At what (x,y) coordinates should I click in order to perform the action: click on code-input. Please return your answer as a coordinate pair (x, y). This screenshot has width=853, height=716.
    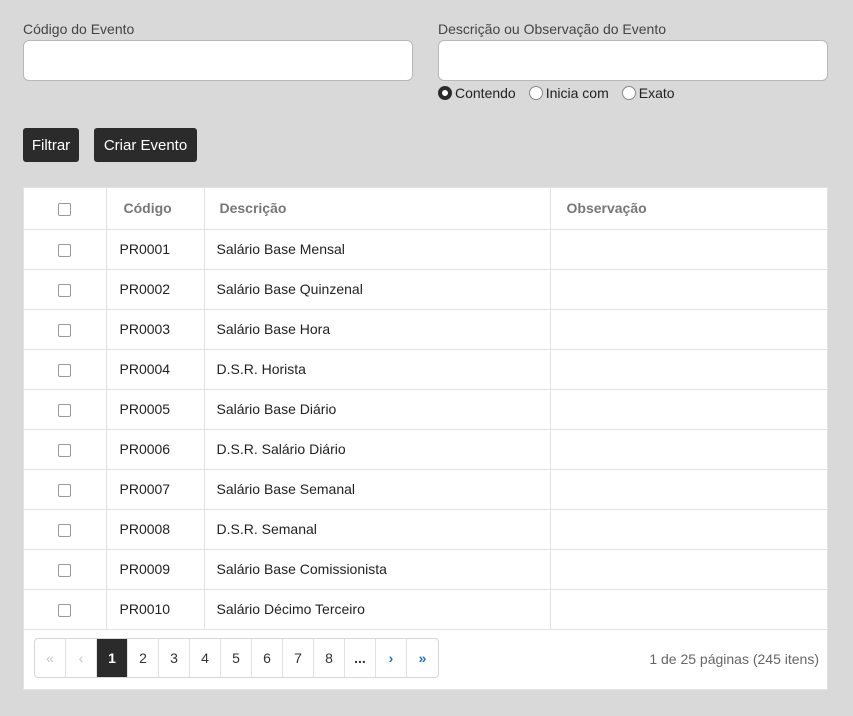
    Looking at the image, I should click on (218, 60).